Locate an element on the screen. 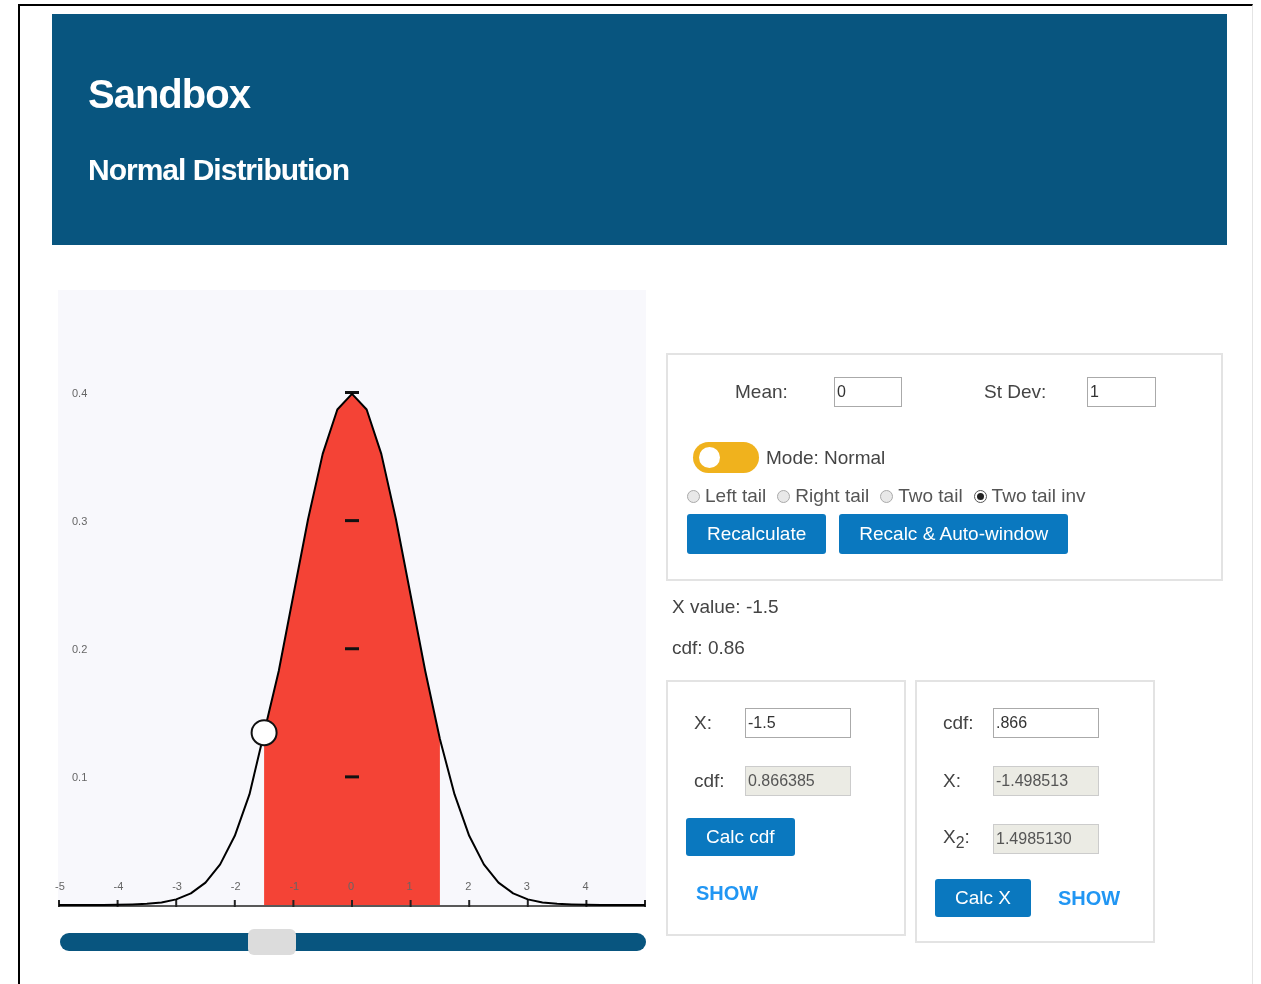 The width and height of the screenshot is (1261, 984). tick-label: -5 is located at coordinates (60, 886).